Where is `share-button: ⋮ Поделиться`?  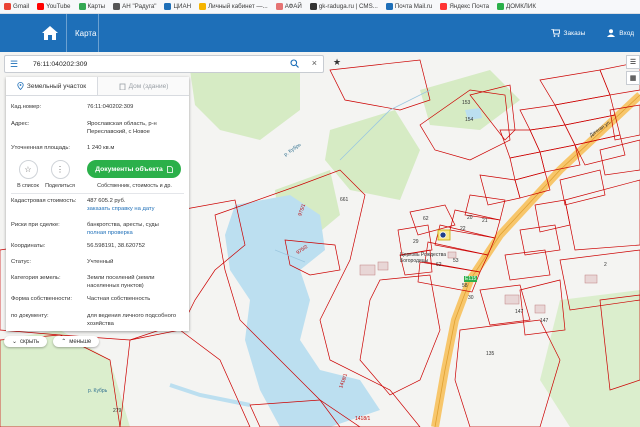 share-button: ⋮ Поделиться is located at coordinates (60, 174).